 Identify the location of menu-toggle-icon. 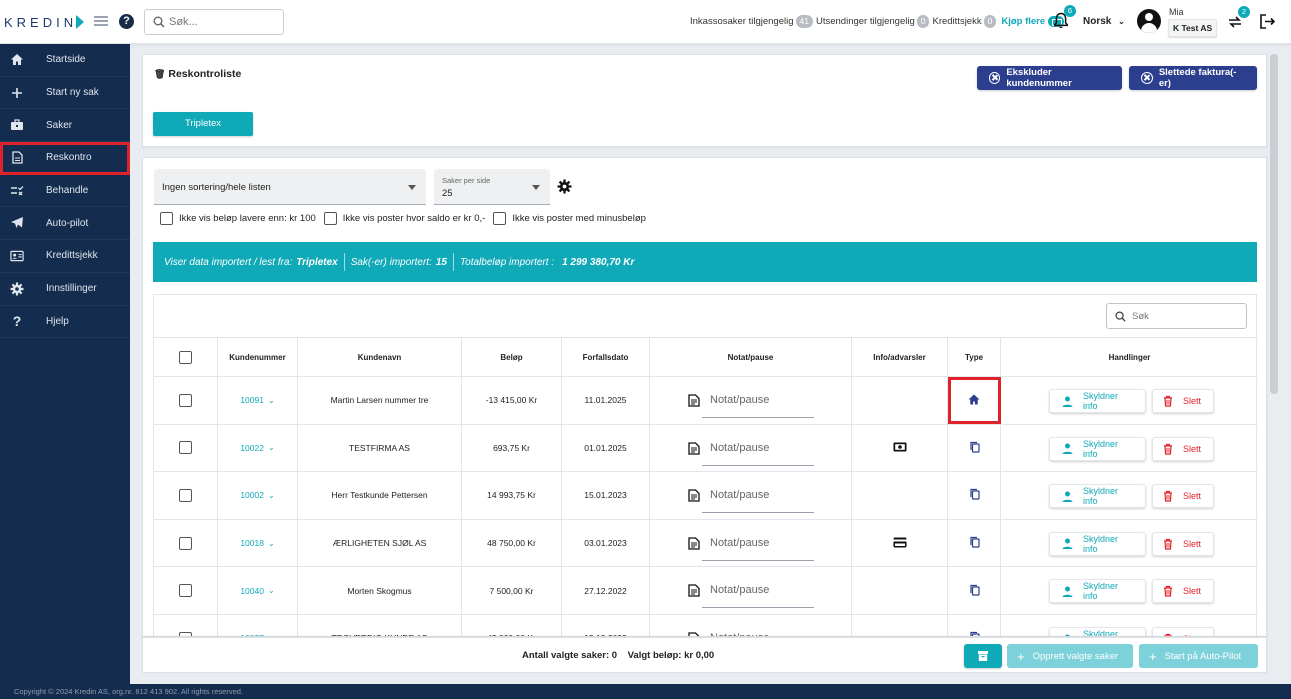
(101, 21).